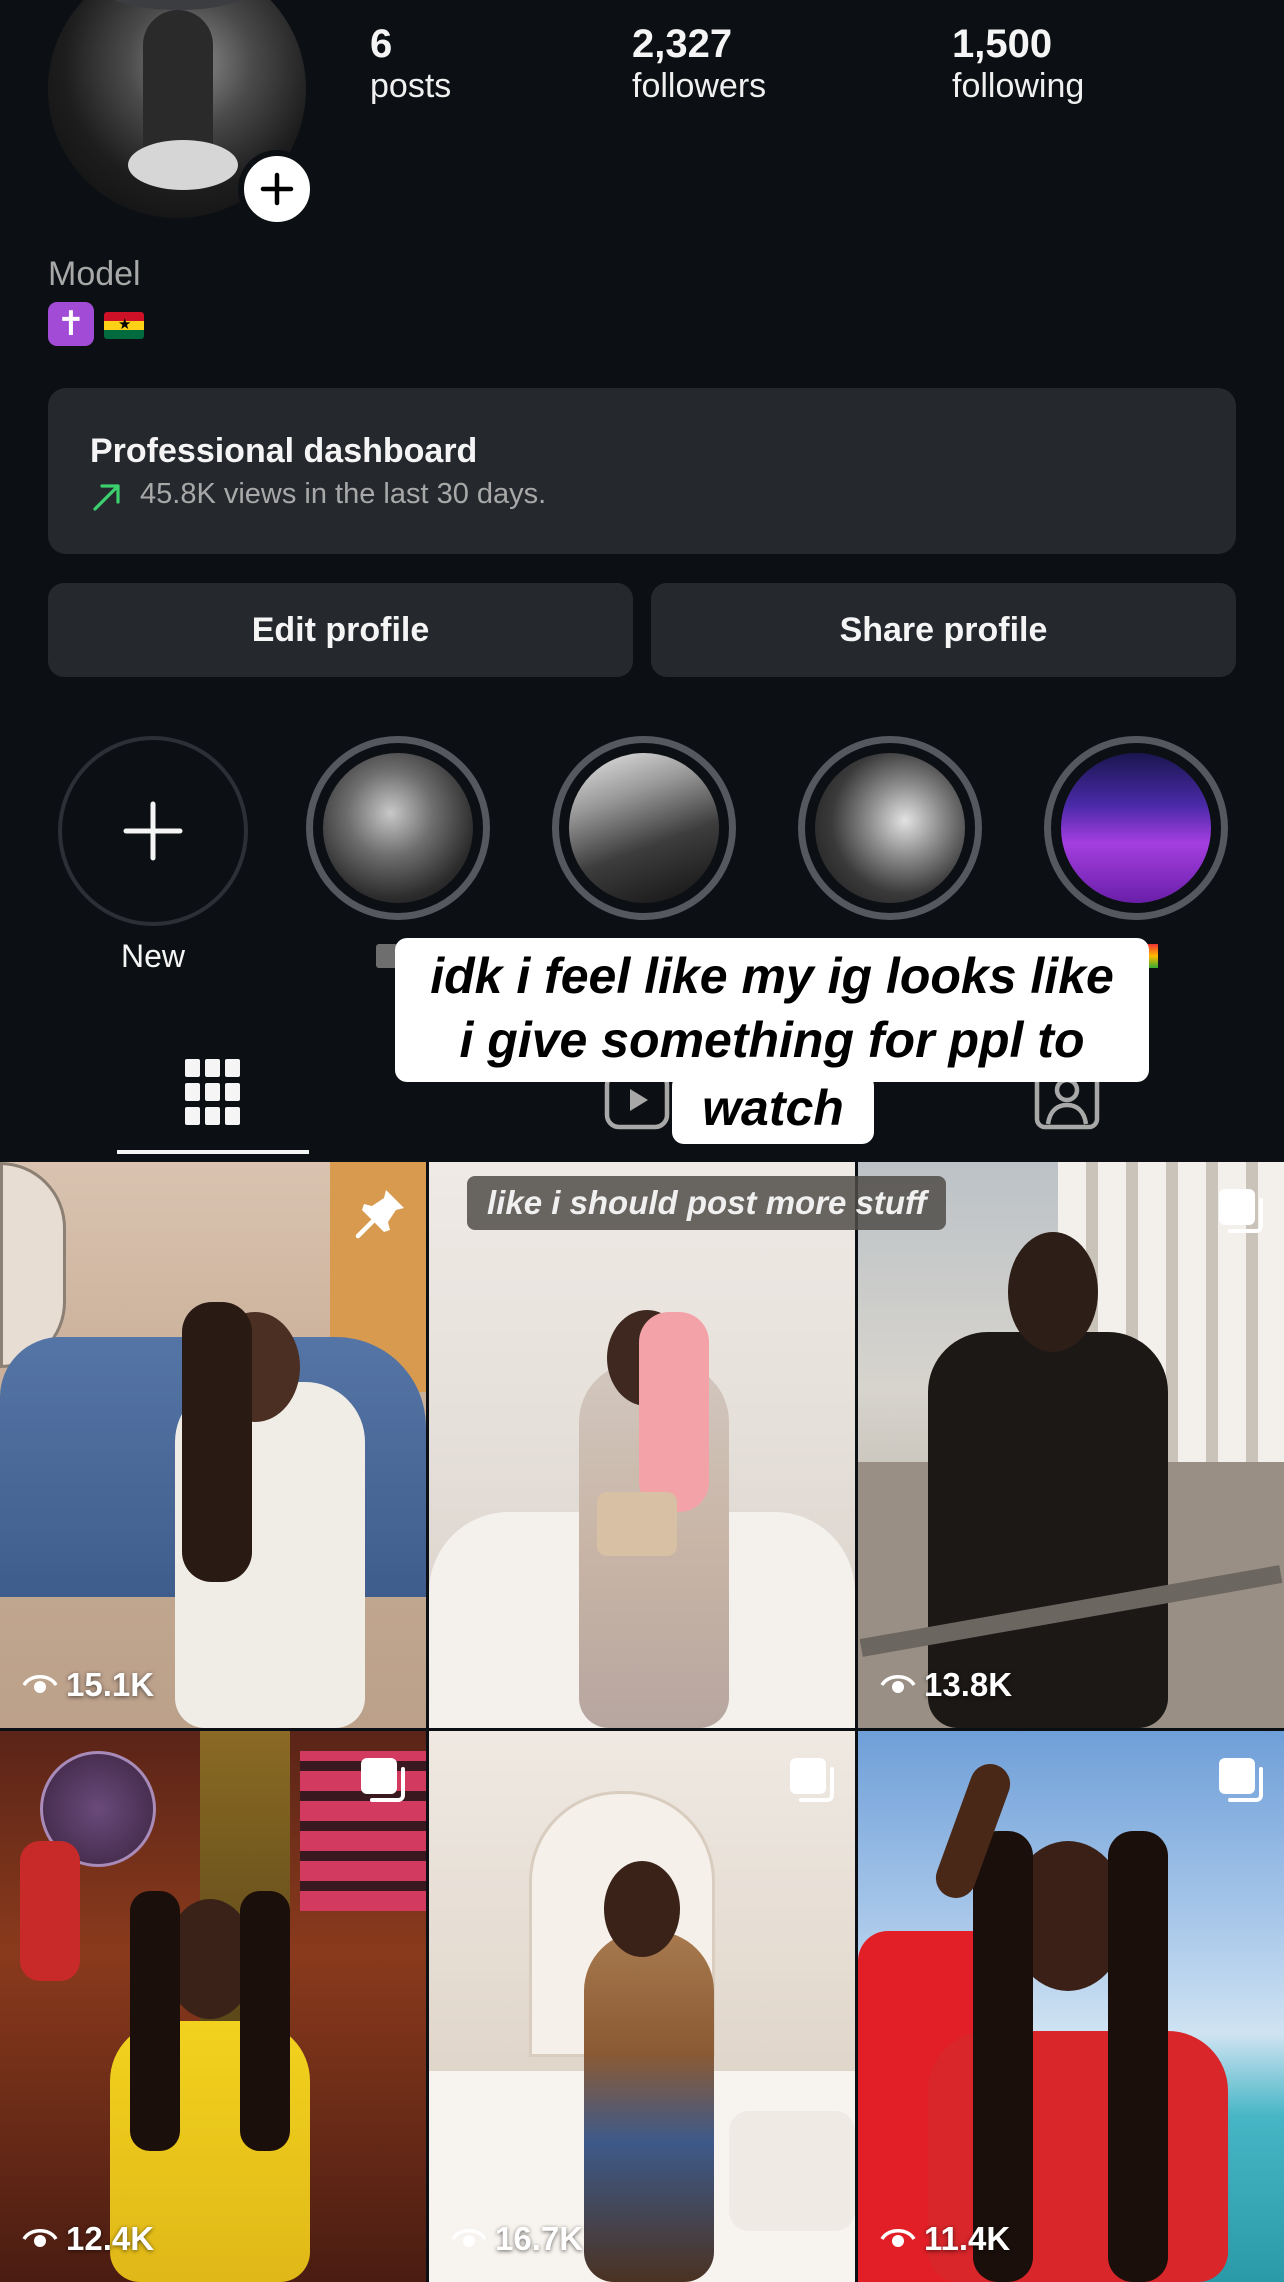  Describe the element at coordinates (642, 2006) in the screenshot. I see `post-tile: 16.7K` at that location.